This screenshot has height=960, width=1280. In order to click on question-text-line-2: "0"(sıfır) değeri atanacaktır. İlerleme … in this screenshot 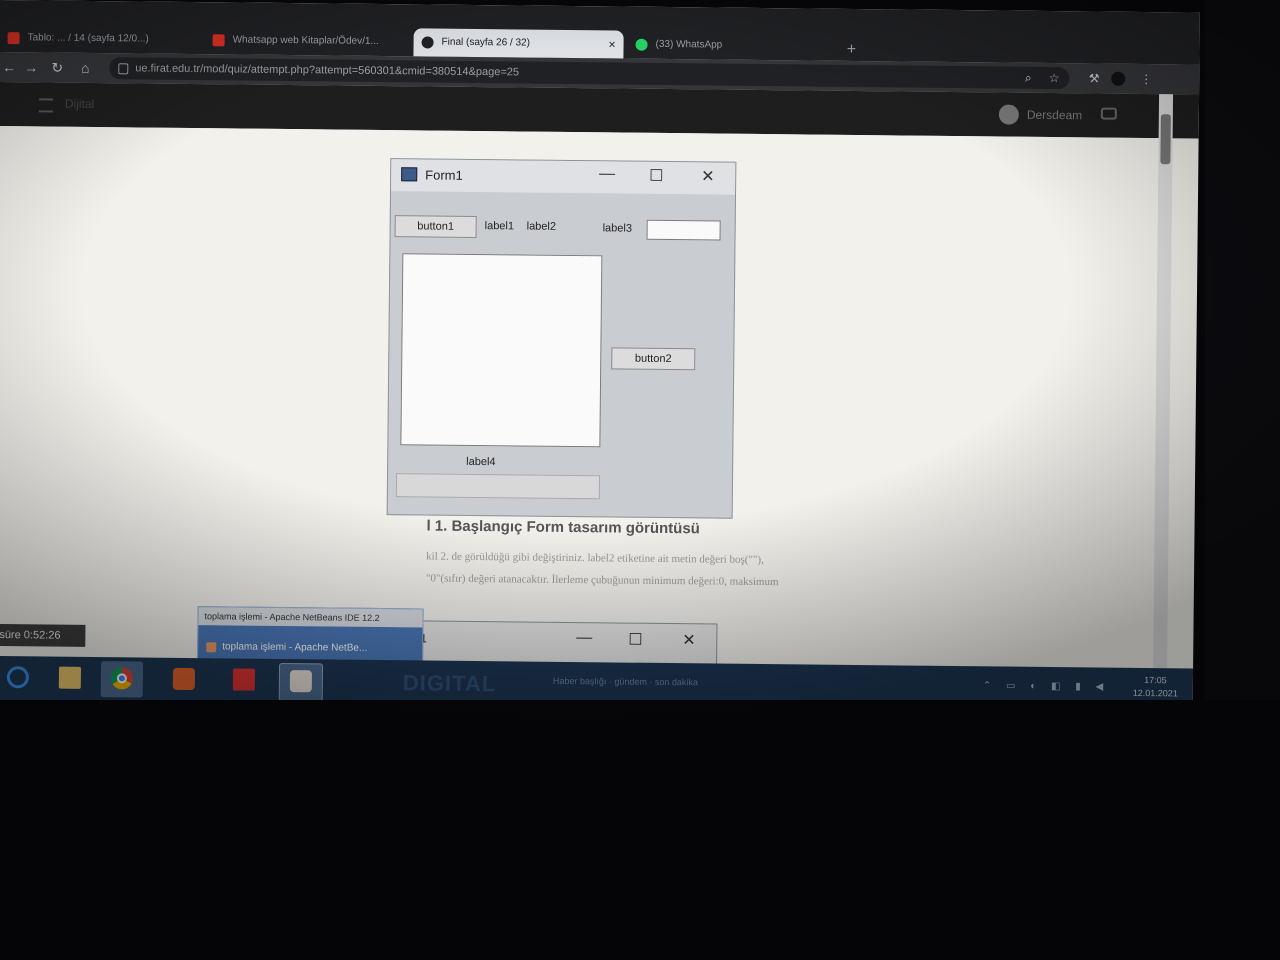, I will do `click(602, 580)`.